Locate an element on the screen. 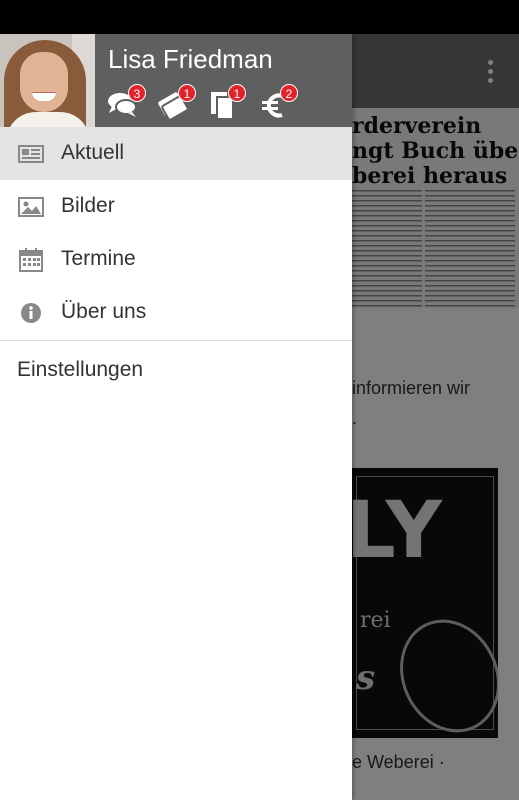 This screenshot has height=800, width=519. menu-item-einstellungen: Einstellungen is located at coordinates (176, 371).